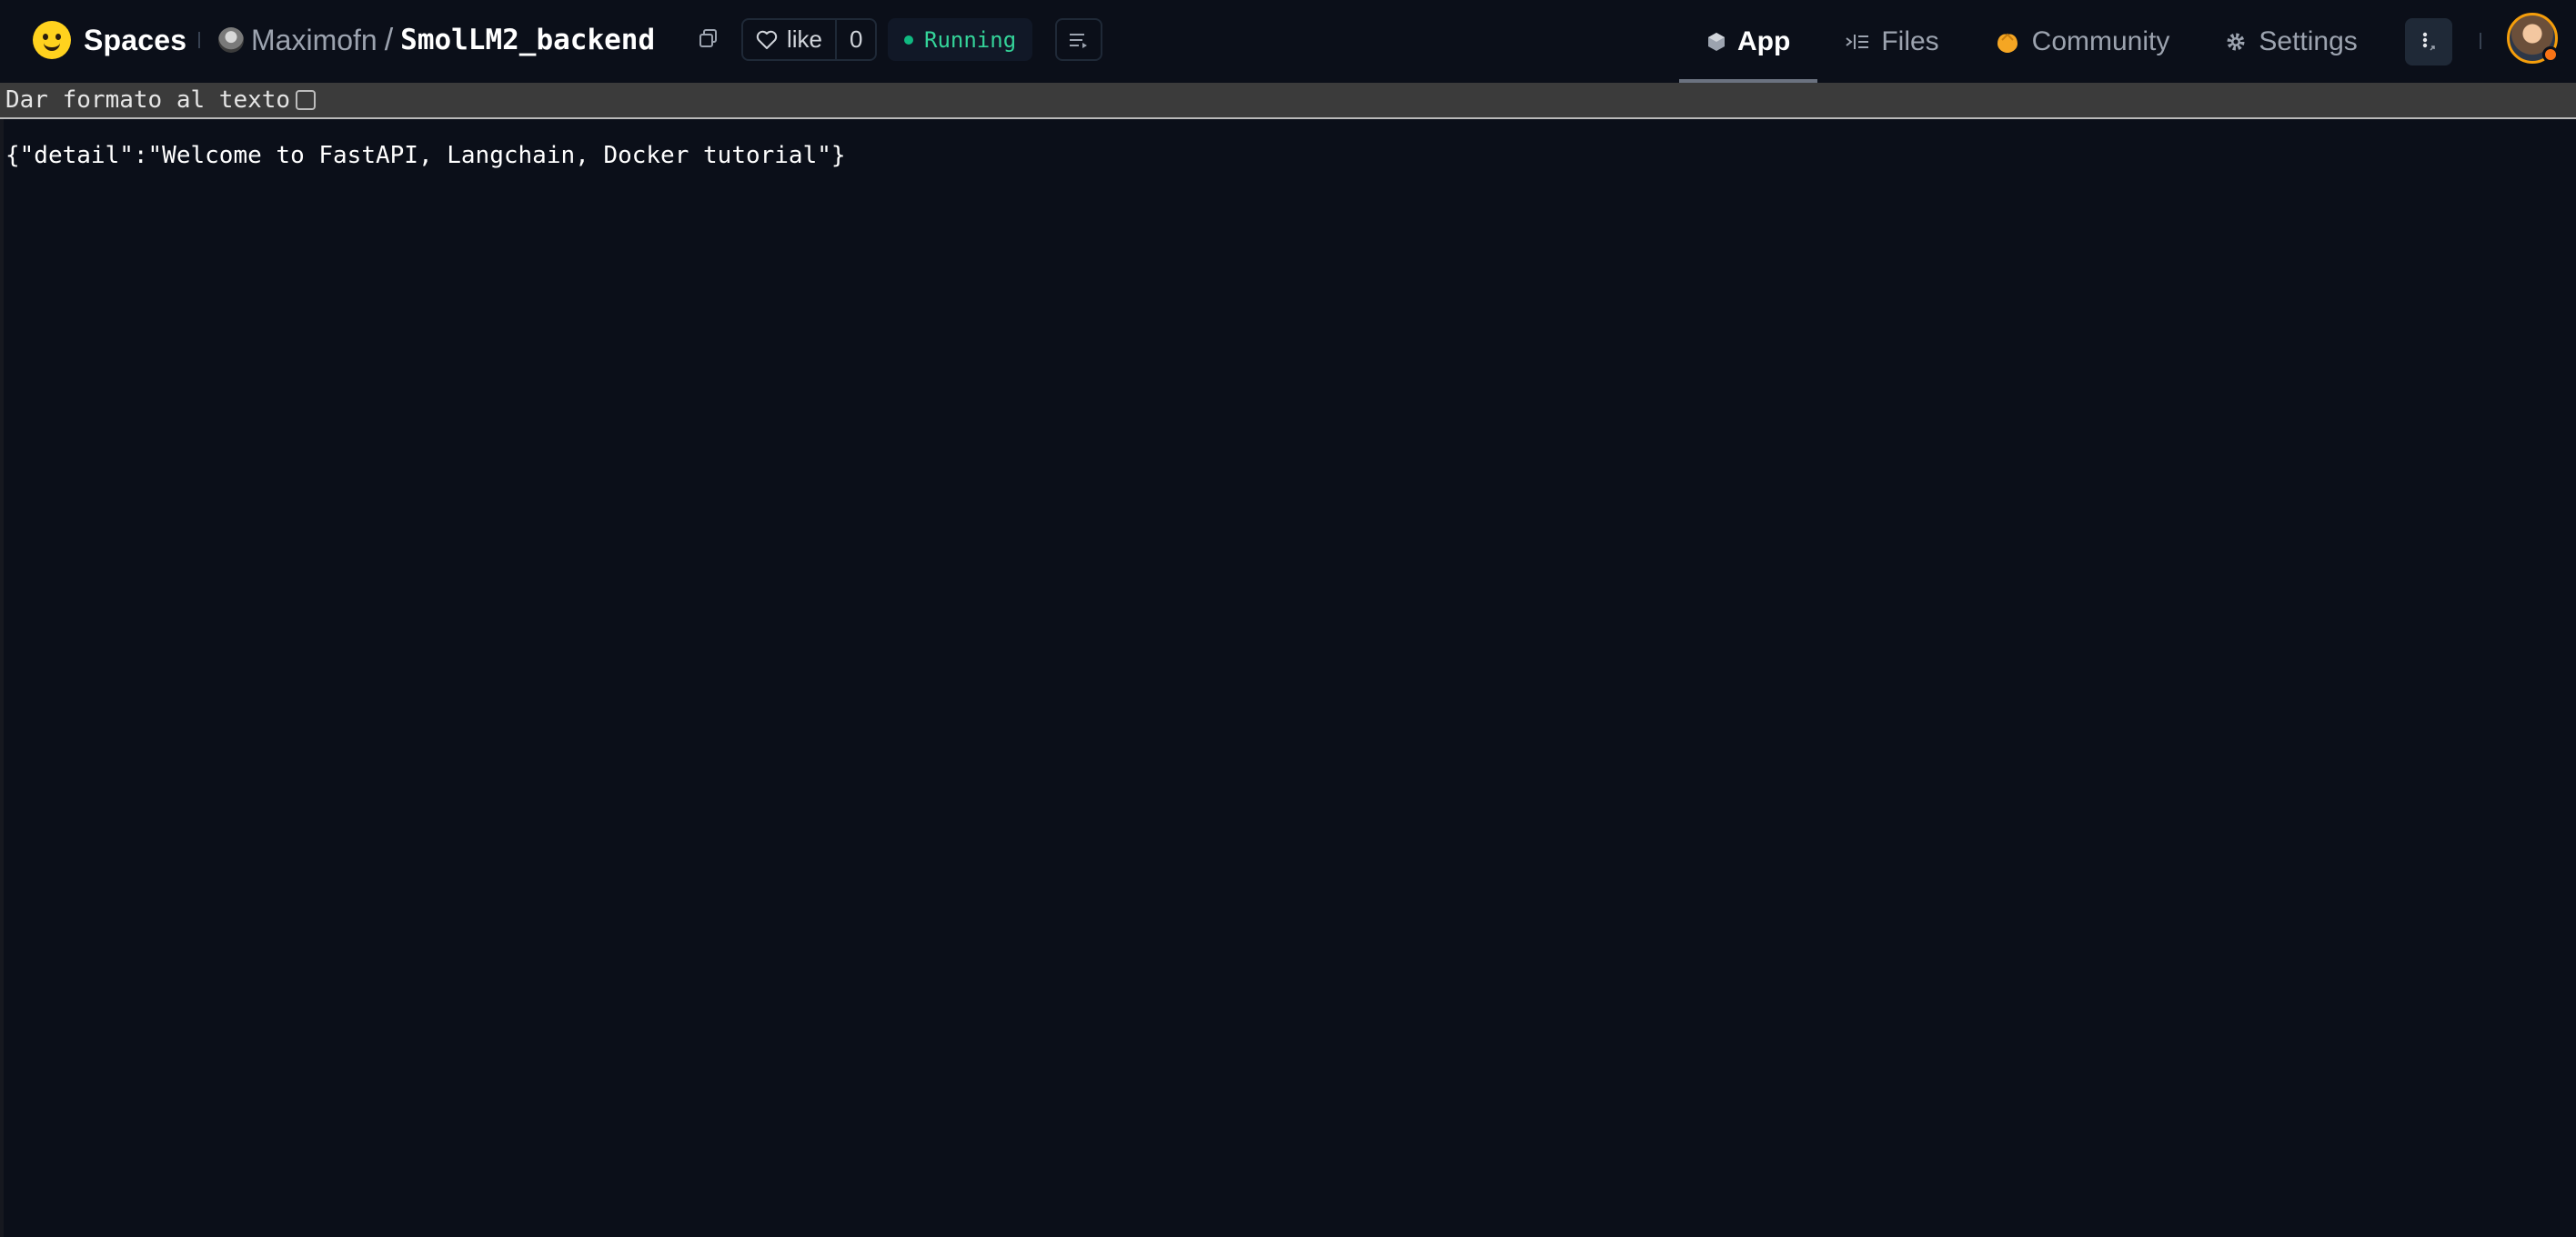  Describe the element at coordinates (2533, 38) in the screenshot. I see `user-avatar` at that location.